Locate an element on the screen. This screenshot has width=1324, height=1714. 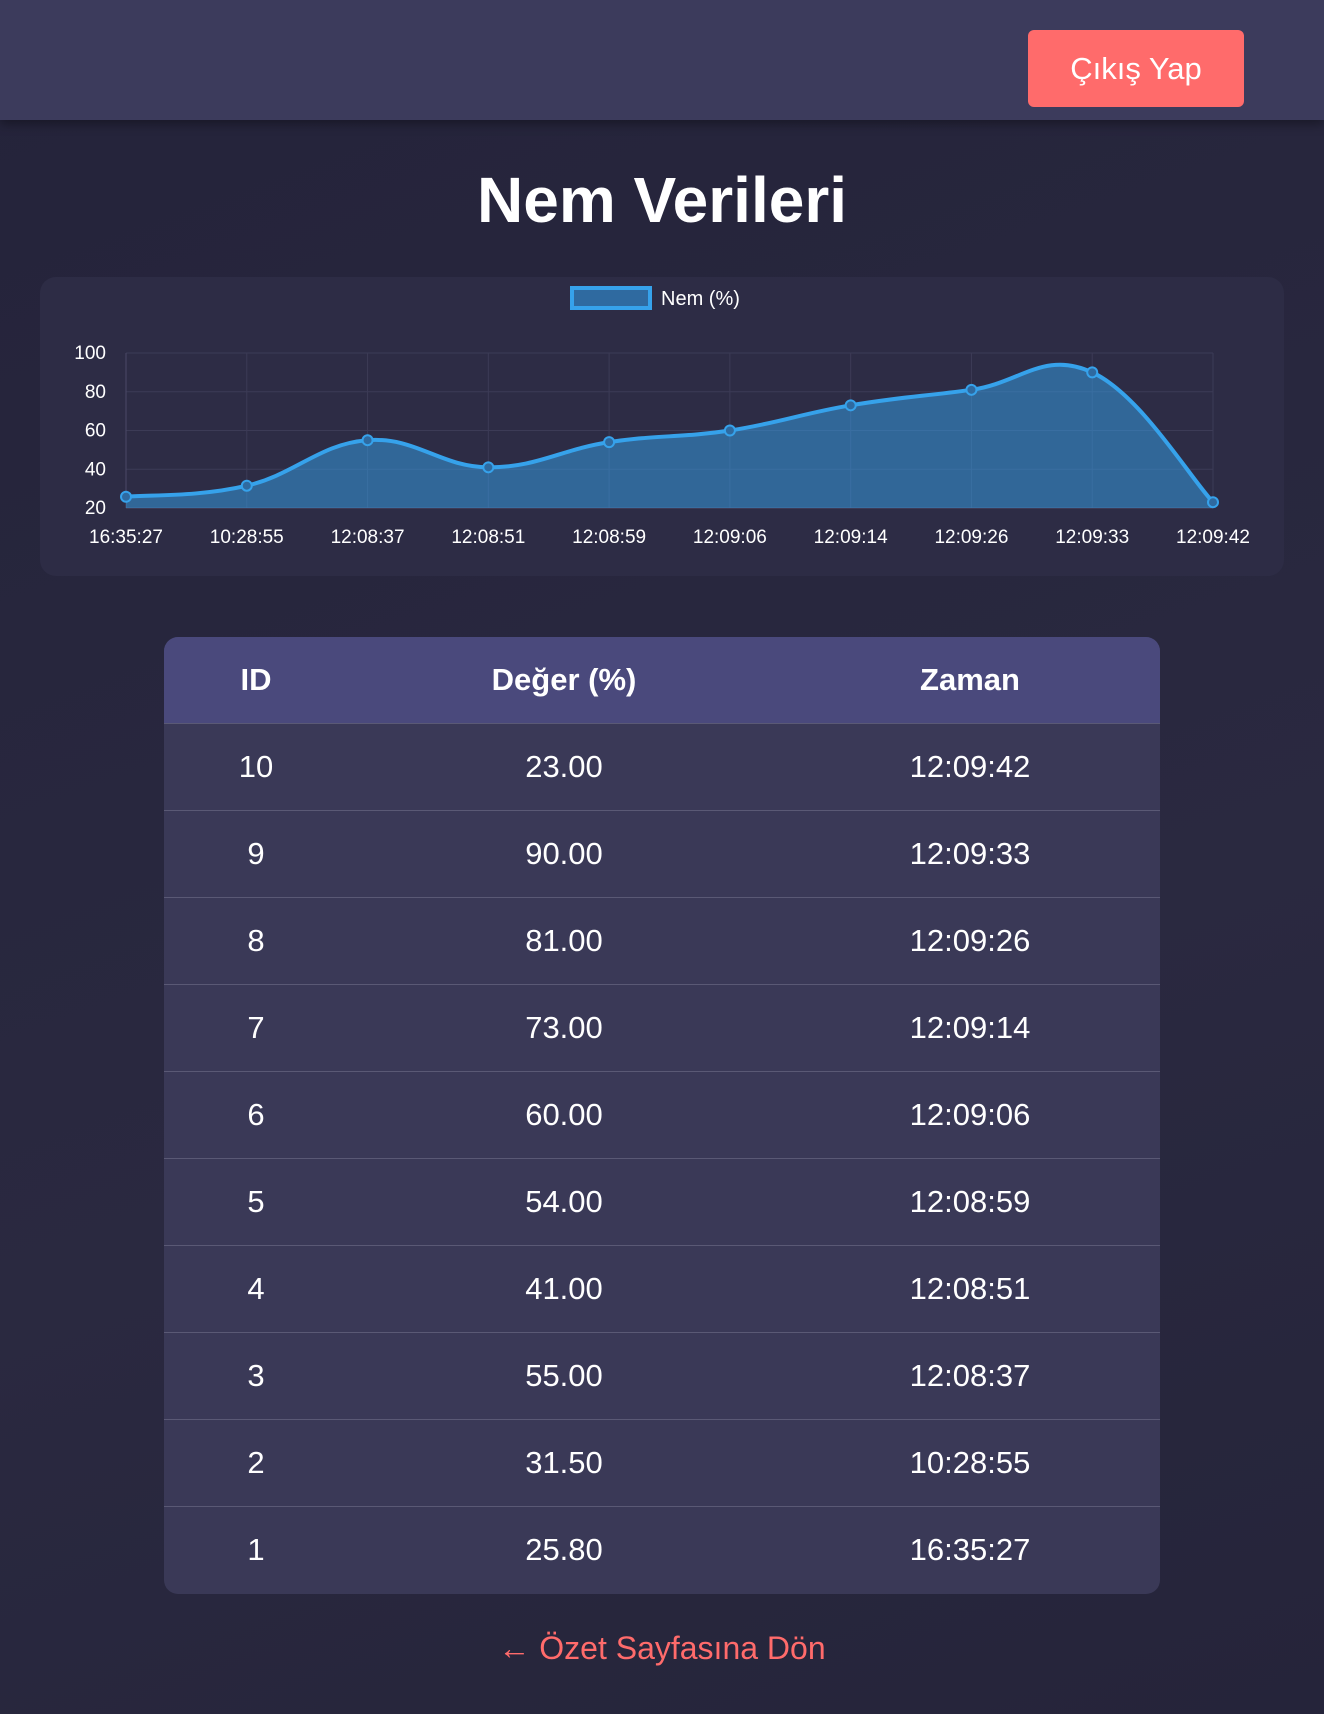
cell-value: 73.00 is located at coordinates (564, 1027).